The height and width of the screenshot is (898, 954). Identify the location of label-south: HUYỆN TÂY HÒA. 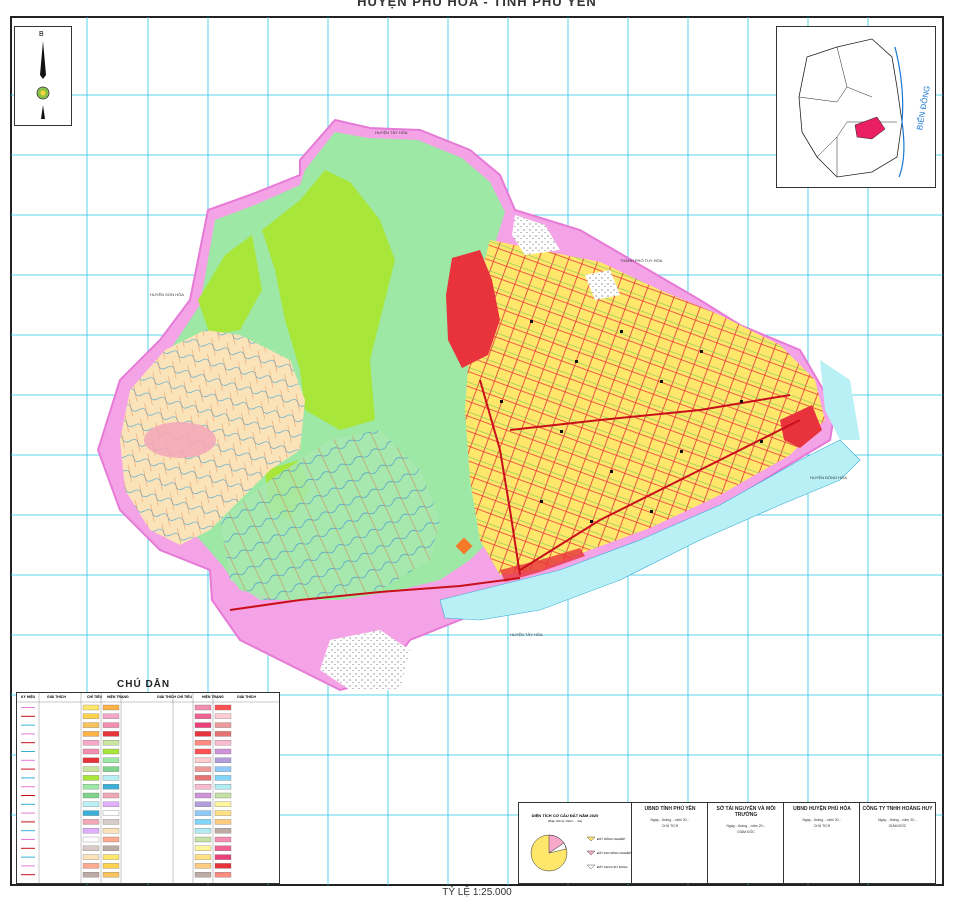
(526, 634).